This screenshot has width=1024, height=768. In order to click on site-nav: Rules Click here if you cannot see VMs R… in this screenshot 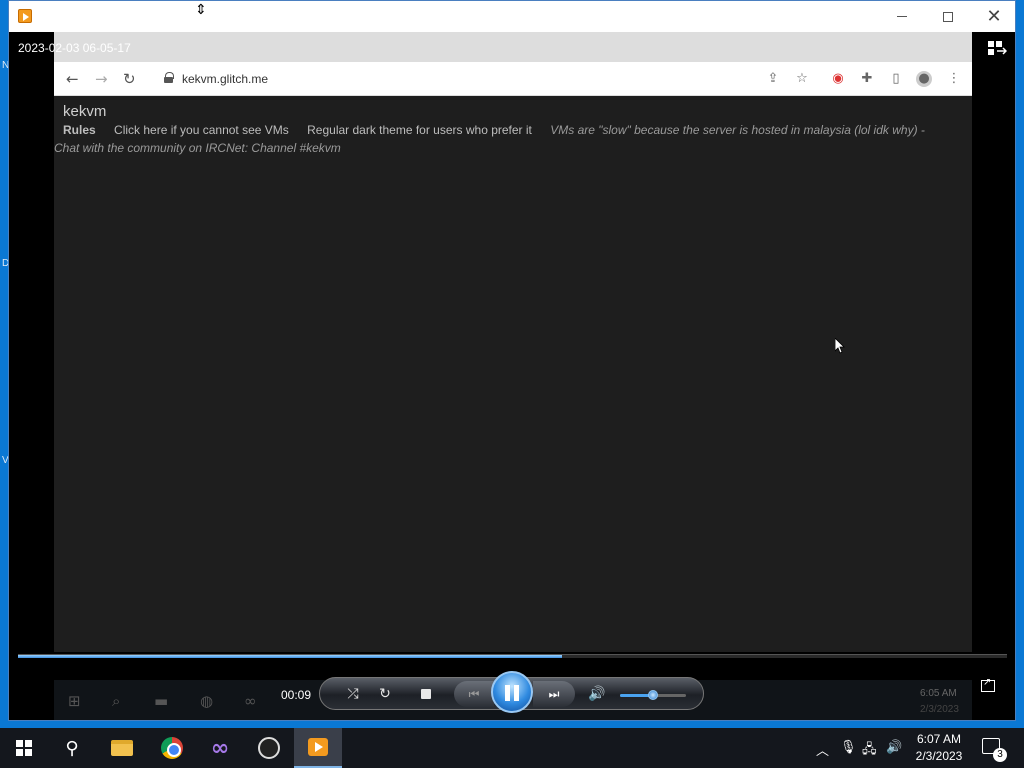, I will do `click(501, 130)`.